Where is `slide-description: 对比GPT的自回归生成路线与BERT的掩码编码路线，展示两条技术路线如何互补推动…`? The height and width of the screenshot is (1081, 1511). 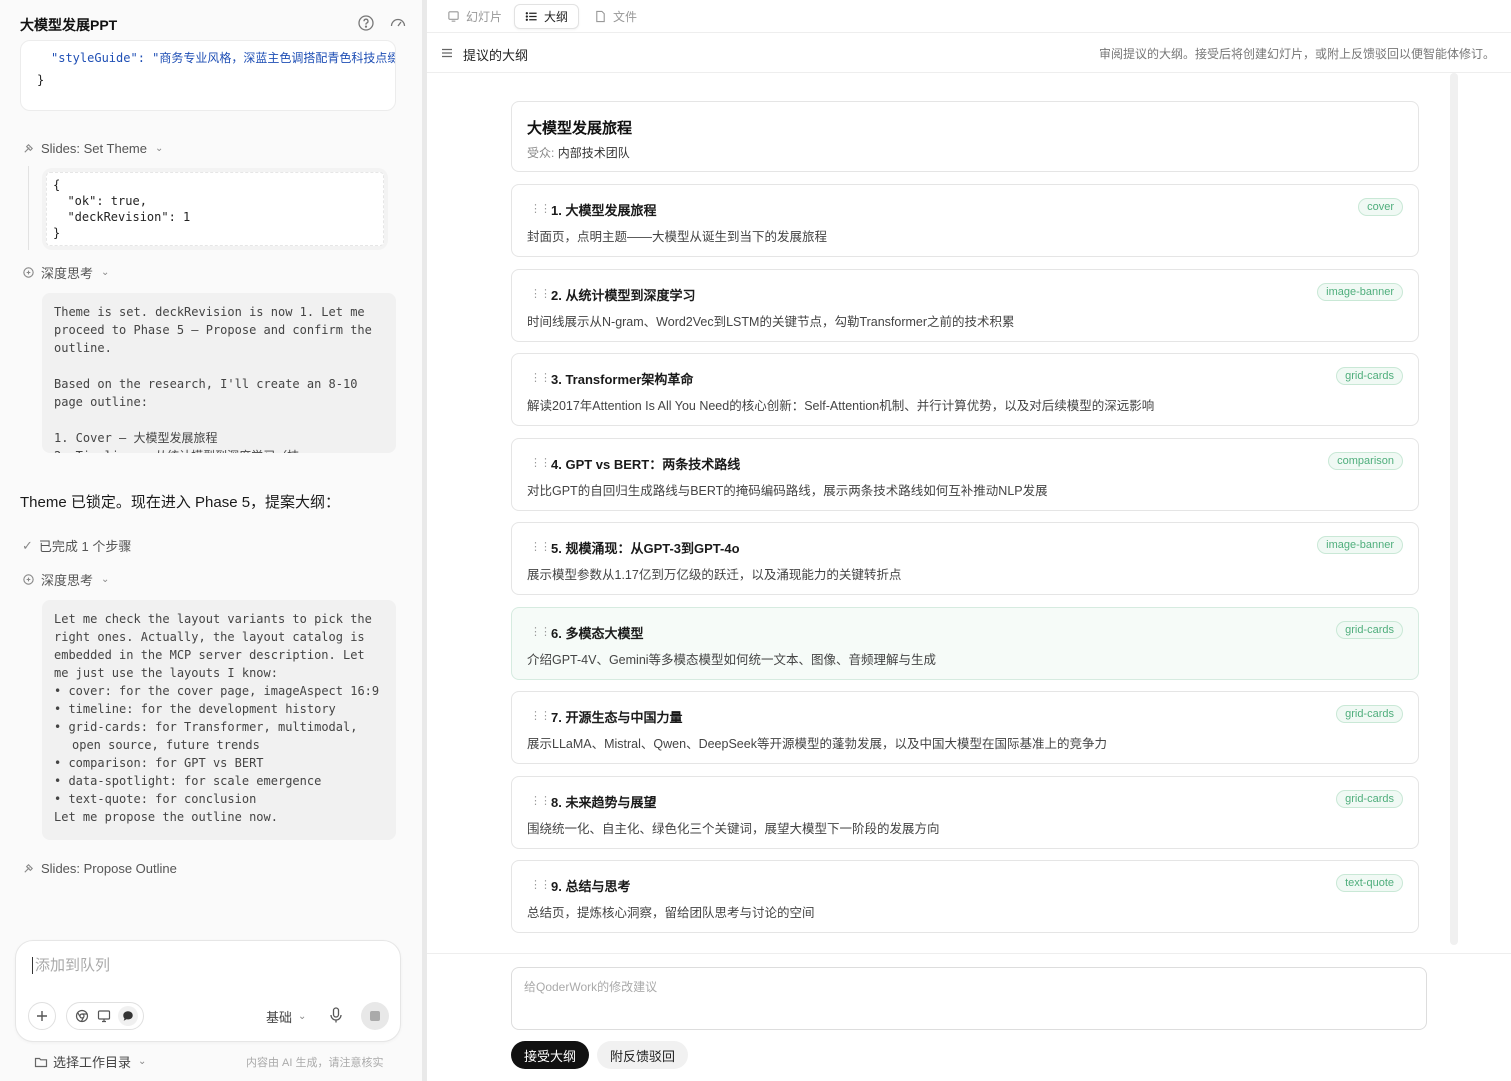
slide-description: 对比GPT的自回归生成路线与BERT的掩码编码路线，展示两条技术路线如何互补推动… is located at coordinates (787, 491).